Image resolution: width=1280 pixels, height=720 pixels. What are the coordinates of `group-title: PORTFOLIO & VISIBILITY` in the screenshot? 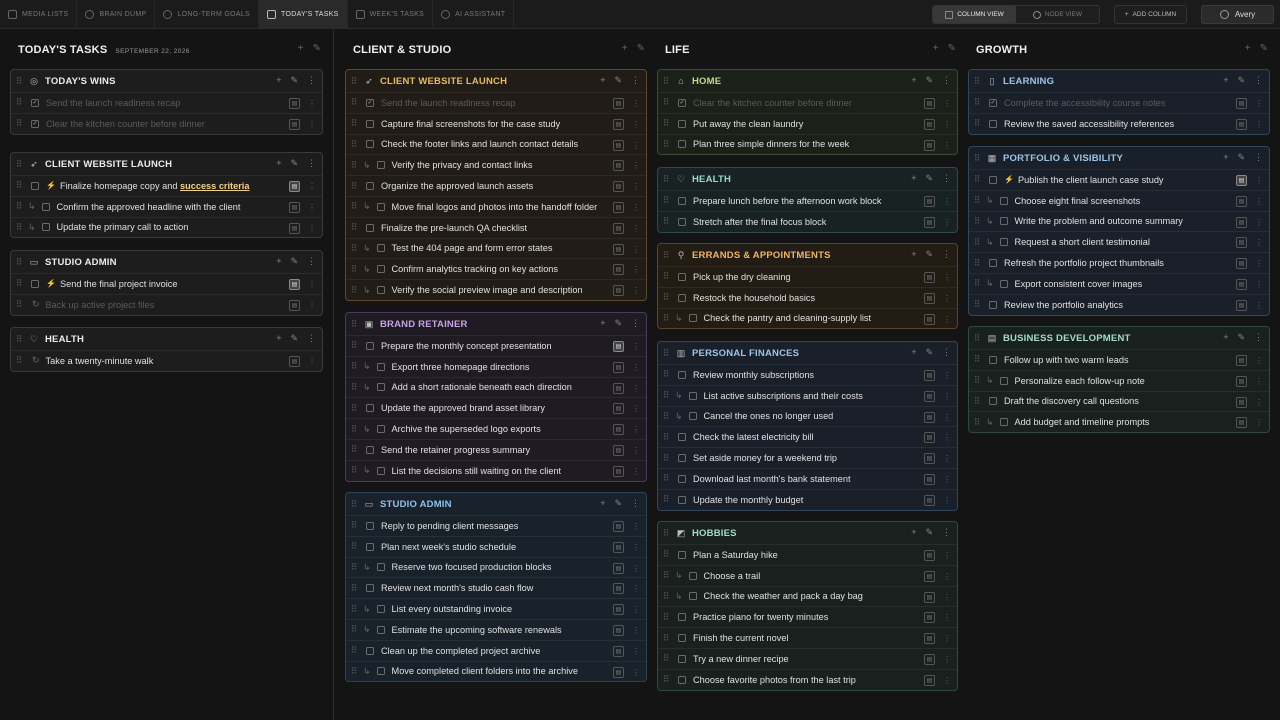 It's located at (1063, 158).